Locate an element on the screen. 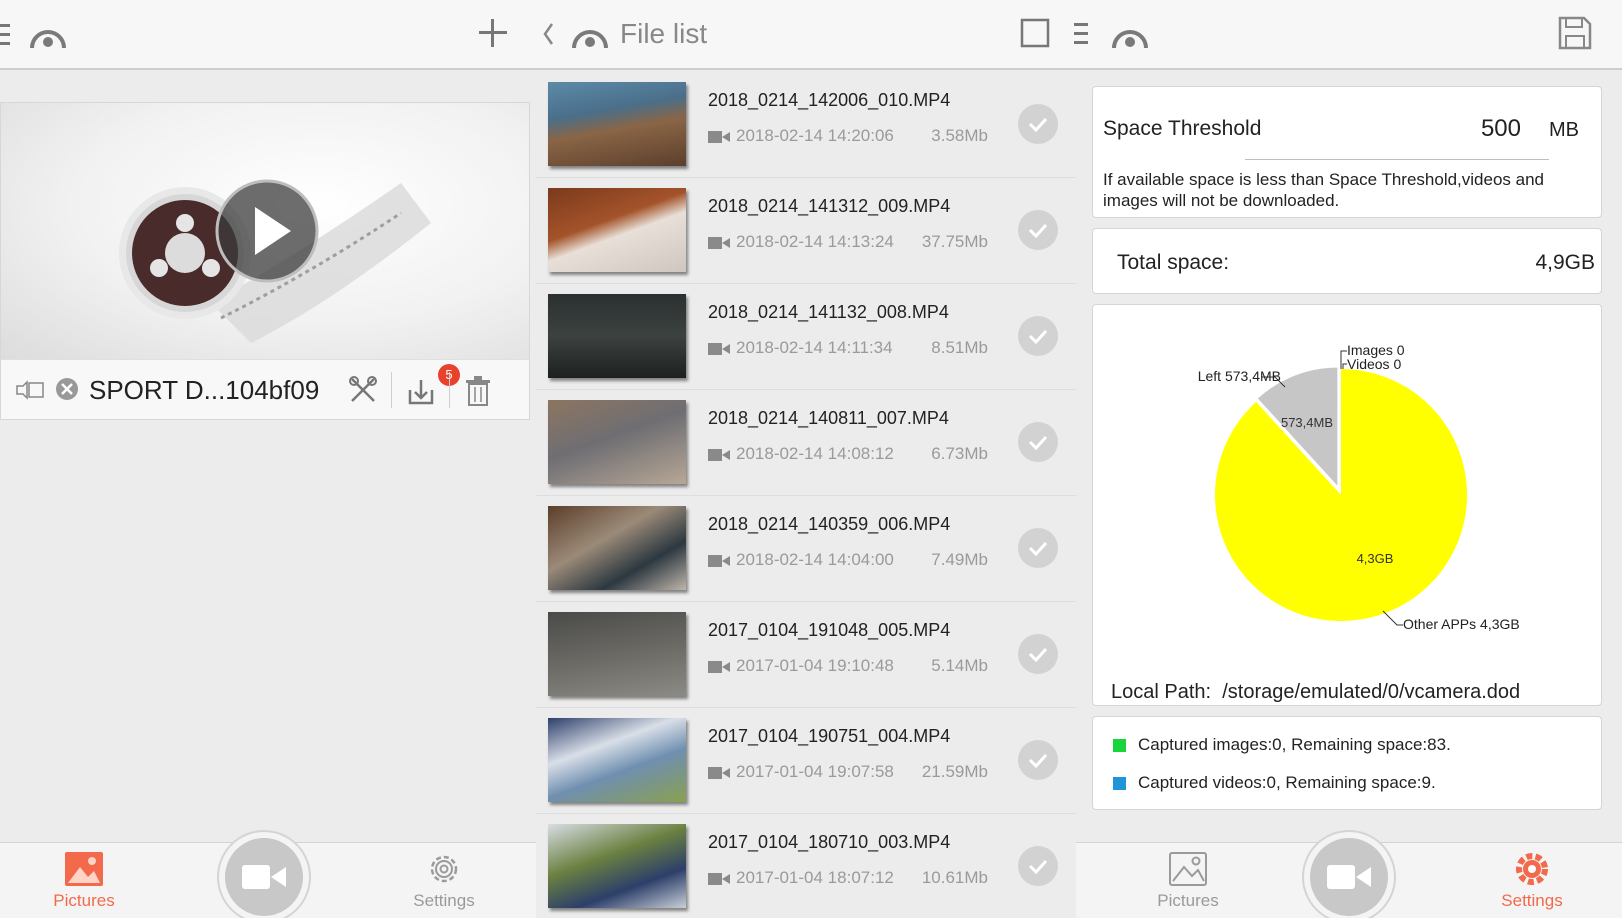  nav-settings-label: Settings is located at coordinates (444, 900).